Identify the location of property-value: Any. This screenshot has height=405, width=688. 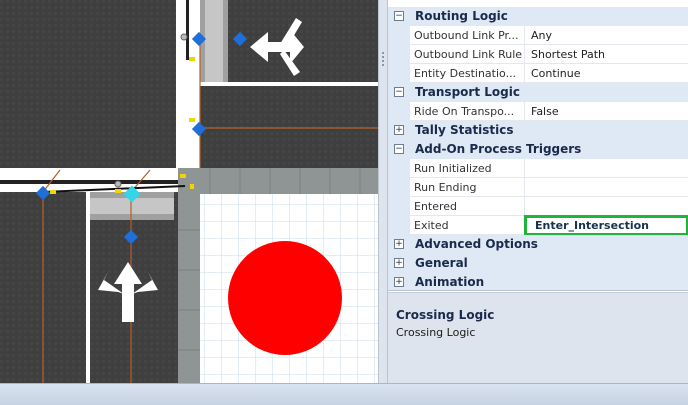
(606, 35).